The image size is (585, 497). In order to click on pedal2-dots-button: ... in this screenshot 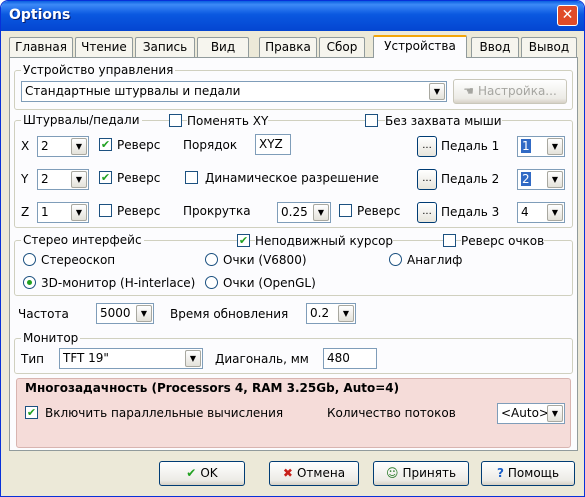, I will do `click(427, 179)`.